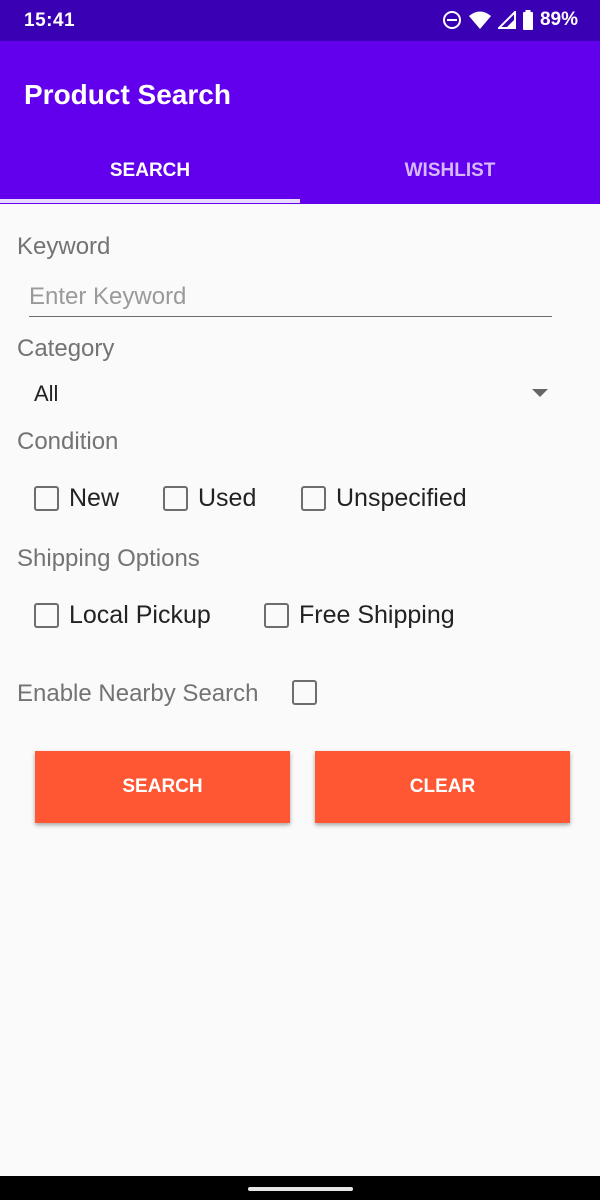 This screenshot has height=1200, width=600. I want to click on checkbox-label: Unspecified, so click(401, 498).